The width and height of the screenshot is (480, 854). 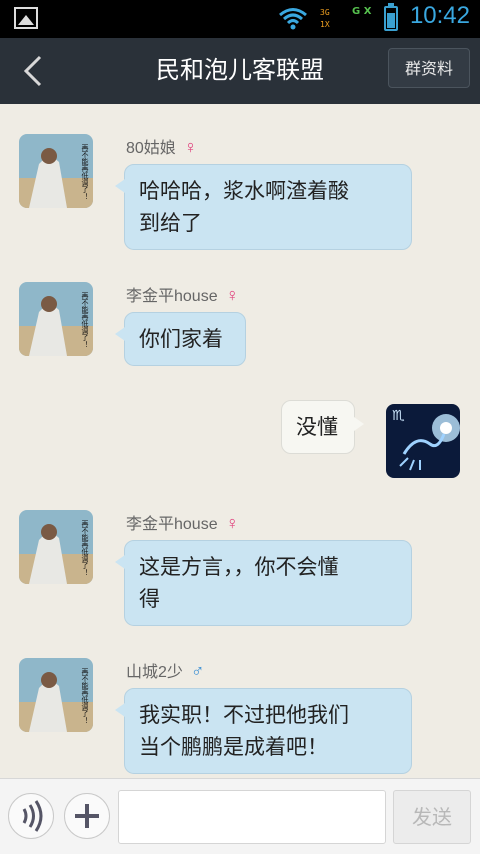 I want to click on message-bubble: 我实职！不过把他我们 当个鹏鹏是成着吧！, so click(x=263, y=731).